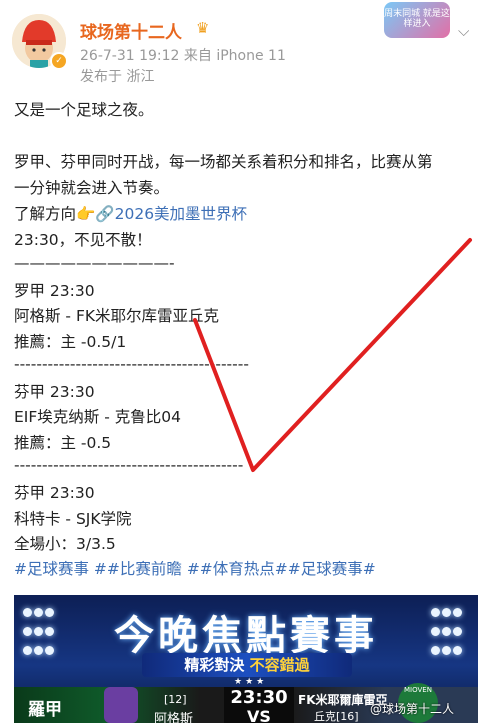 This screenshot has width=485, height=723. Describe the element at coordinates (131, 30) in the screenshot. I see `username: 球场第十二人` at that location.